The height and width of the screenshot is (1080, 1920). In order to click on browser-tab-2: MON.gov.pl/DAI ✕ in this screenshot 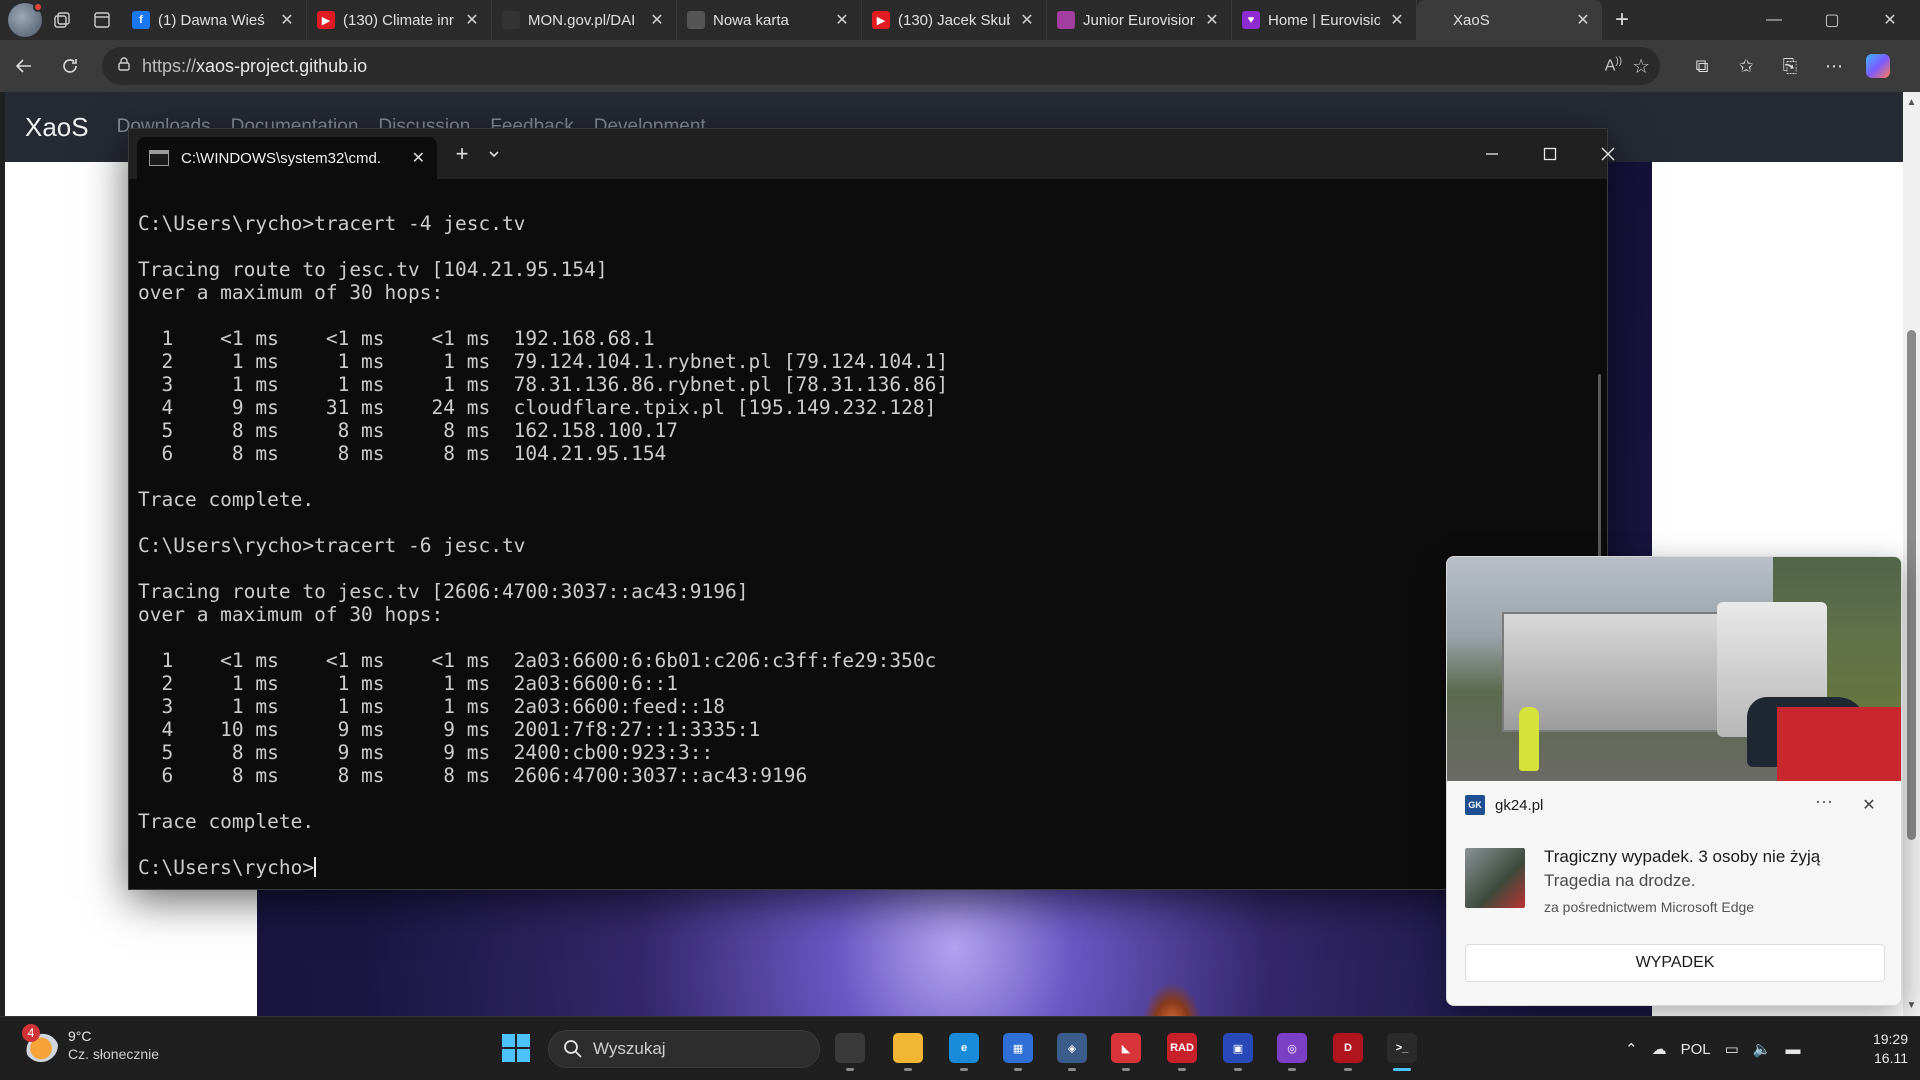, I will do `click(584, 20)`.